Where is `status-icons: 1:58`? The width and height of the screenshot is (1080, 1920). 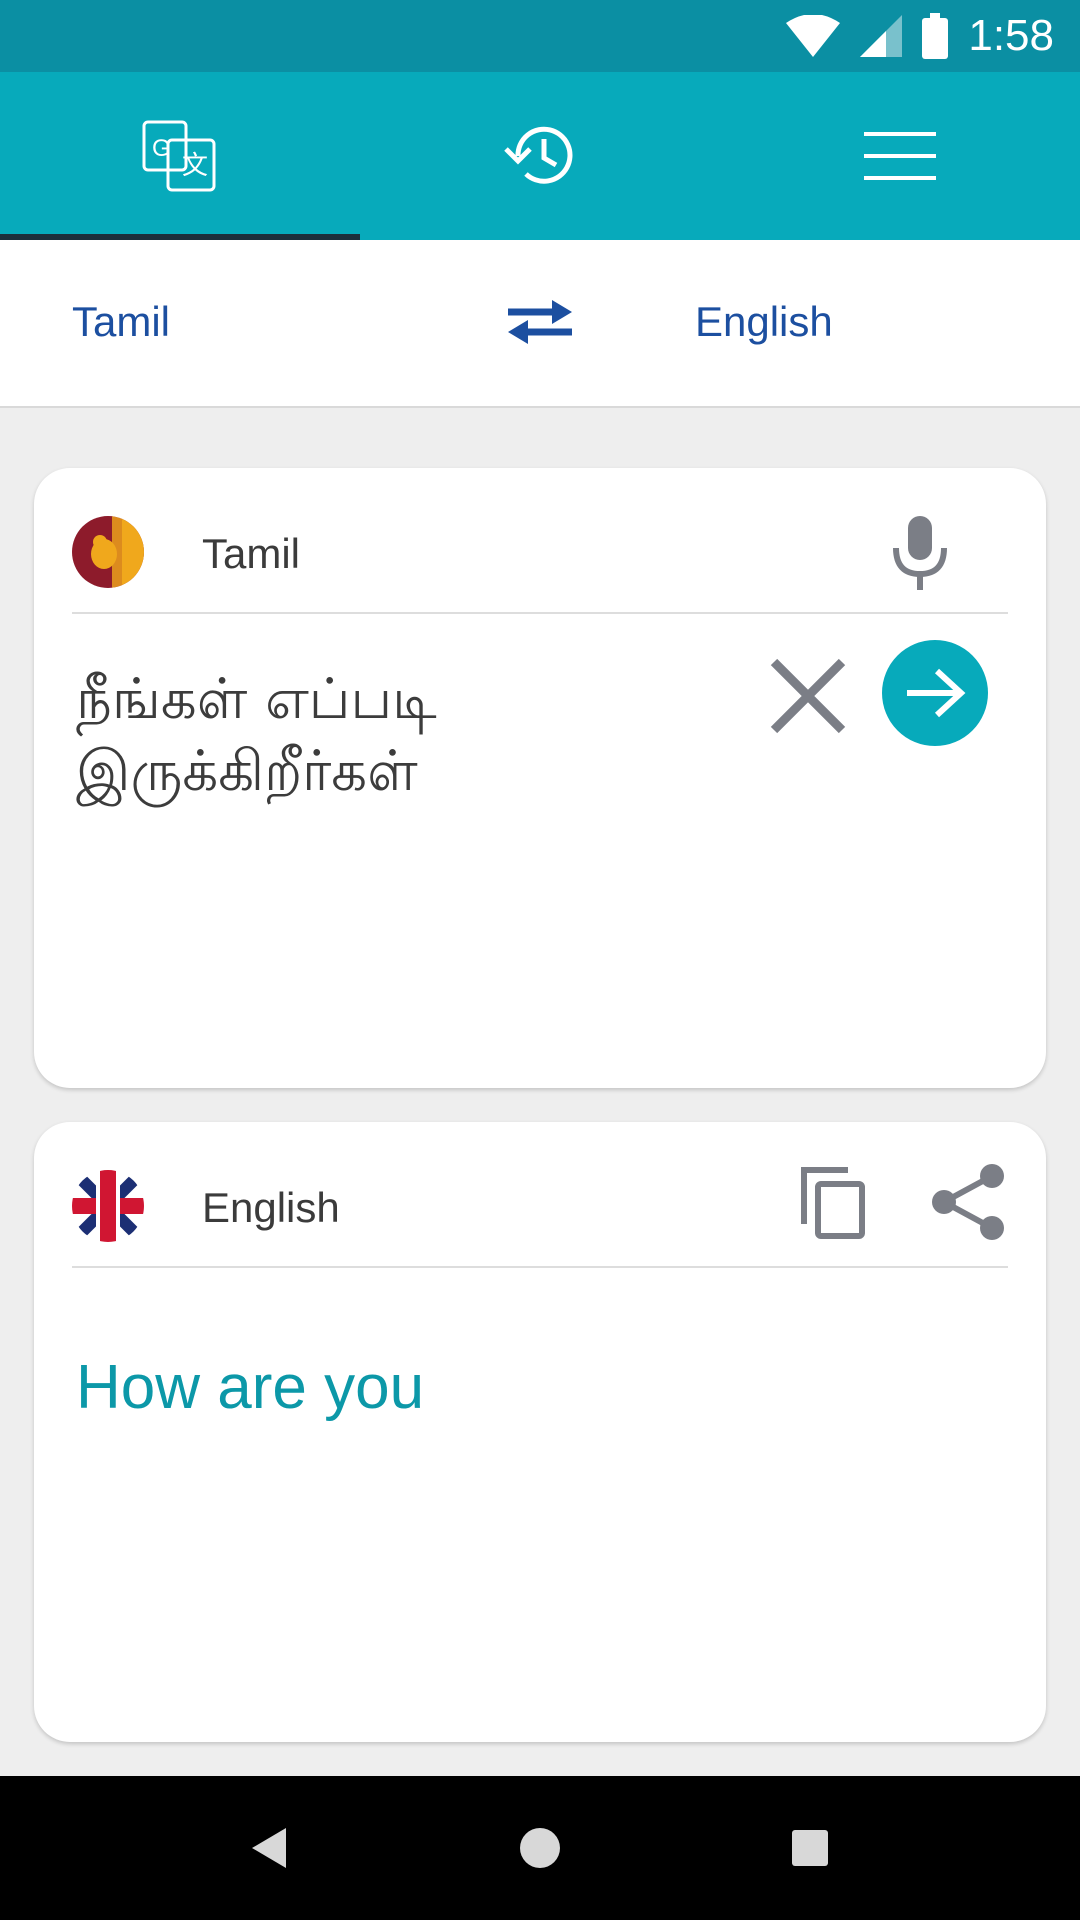 status-icons: 1:58 is located at coordinates (920, 36).